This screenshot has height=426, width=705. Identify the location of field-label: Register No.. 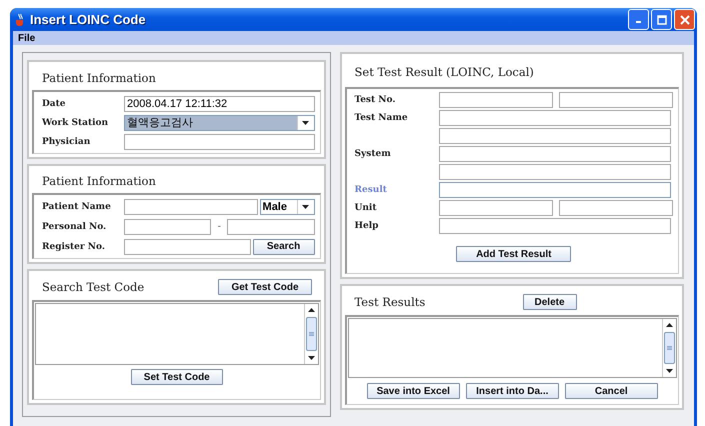
(74, 247).